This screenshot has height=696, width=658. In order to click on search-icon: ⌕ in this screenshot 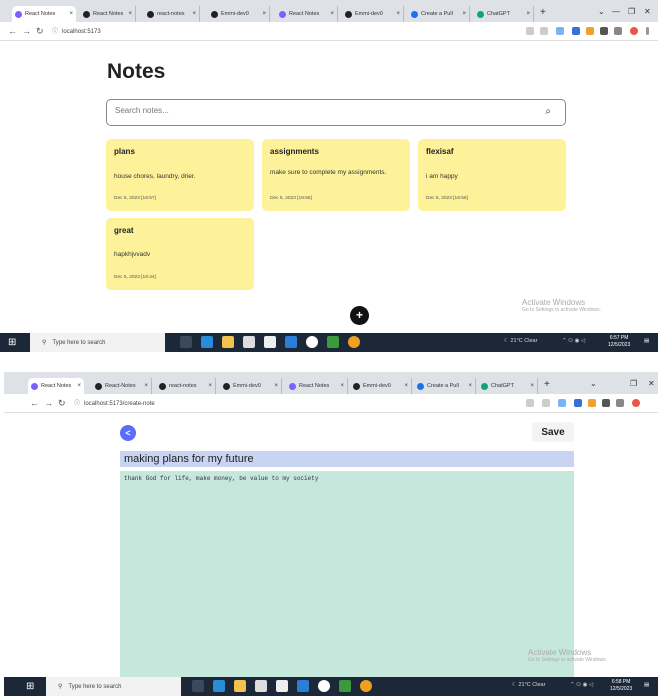, I will do `click(548, 111)`.